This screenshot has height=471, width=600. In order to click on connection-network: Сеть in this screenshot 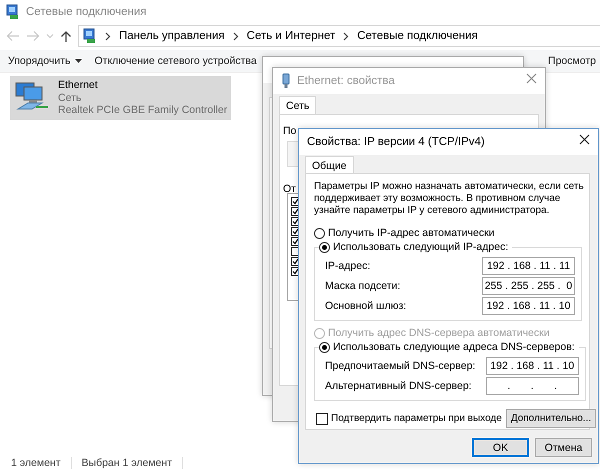, I will do `click(70, 98)`.